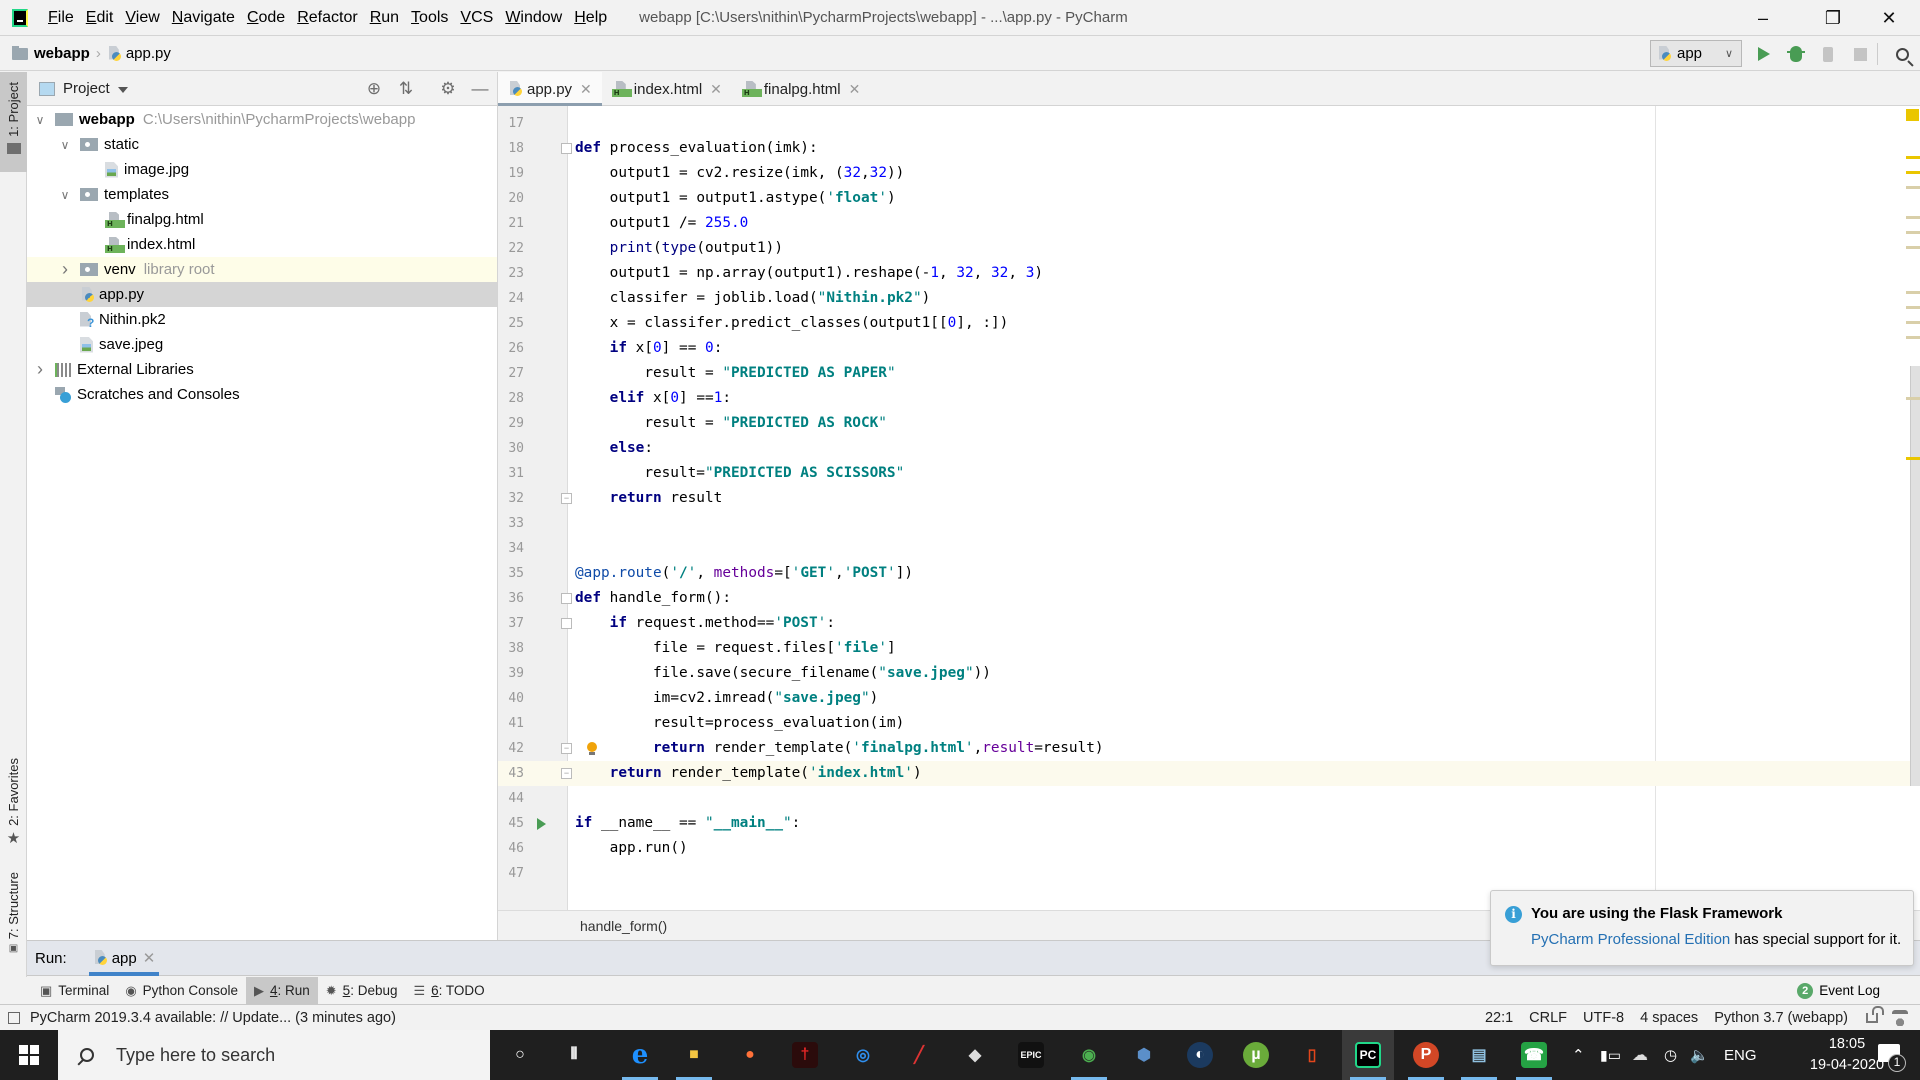 The width and height of the screenshot is (1920, 1080). I want to click on collapse-all-icon: ⇅, so click(406, 88).